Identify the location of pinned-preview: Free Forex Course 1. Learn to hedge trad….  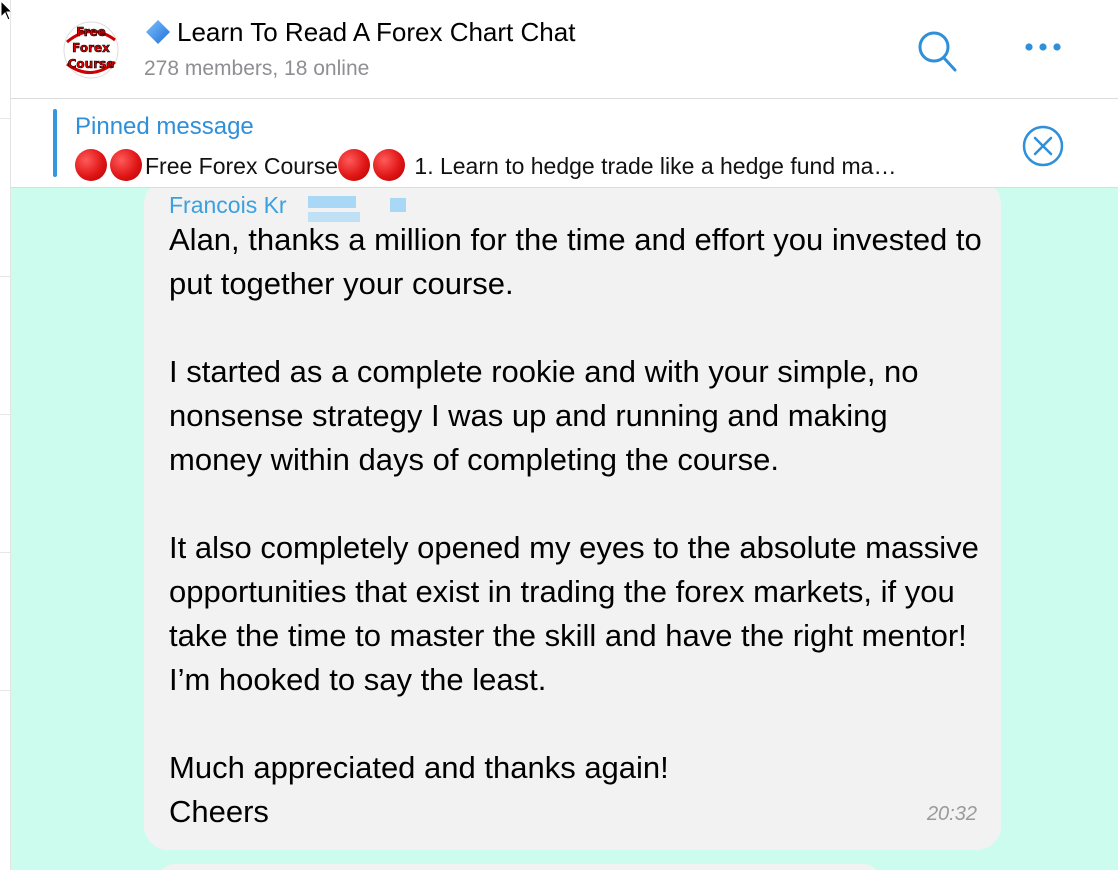
(550, 165).